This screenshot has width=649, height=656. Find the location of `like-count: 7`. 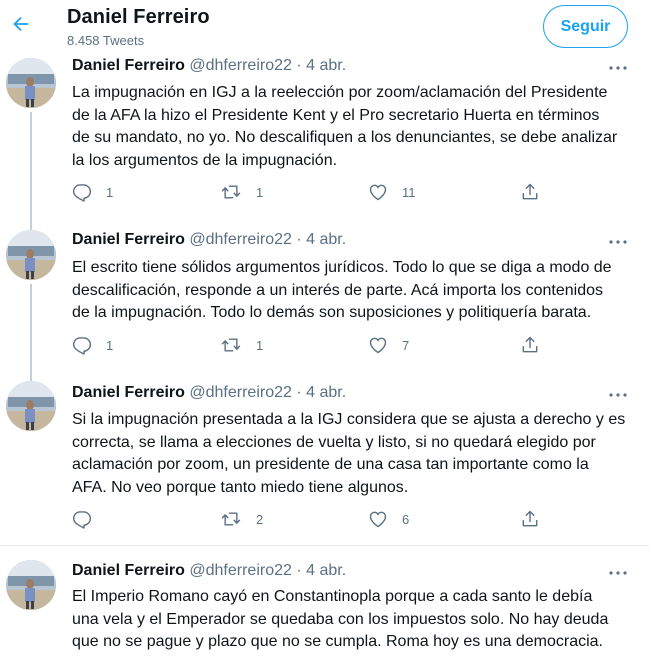

like-count: 7 is located at coordinates (406, 345).